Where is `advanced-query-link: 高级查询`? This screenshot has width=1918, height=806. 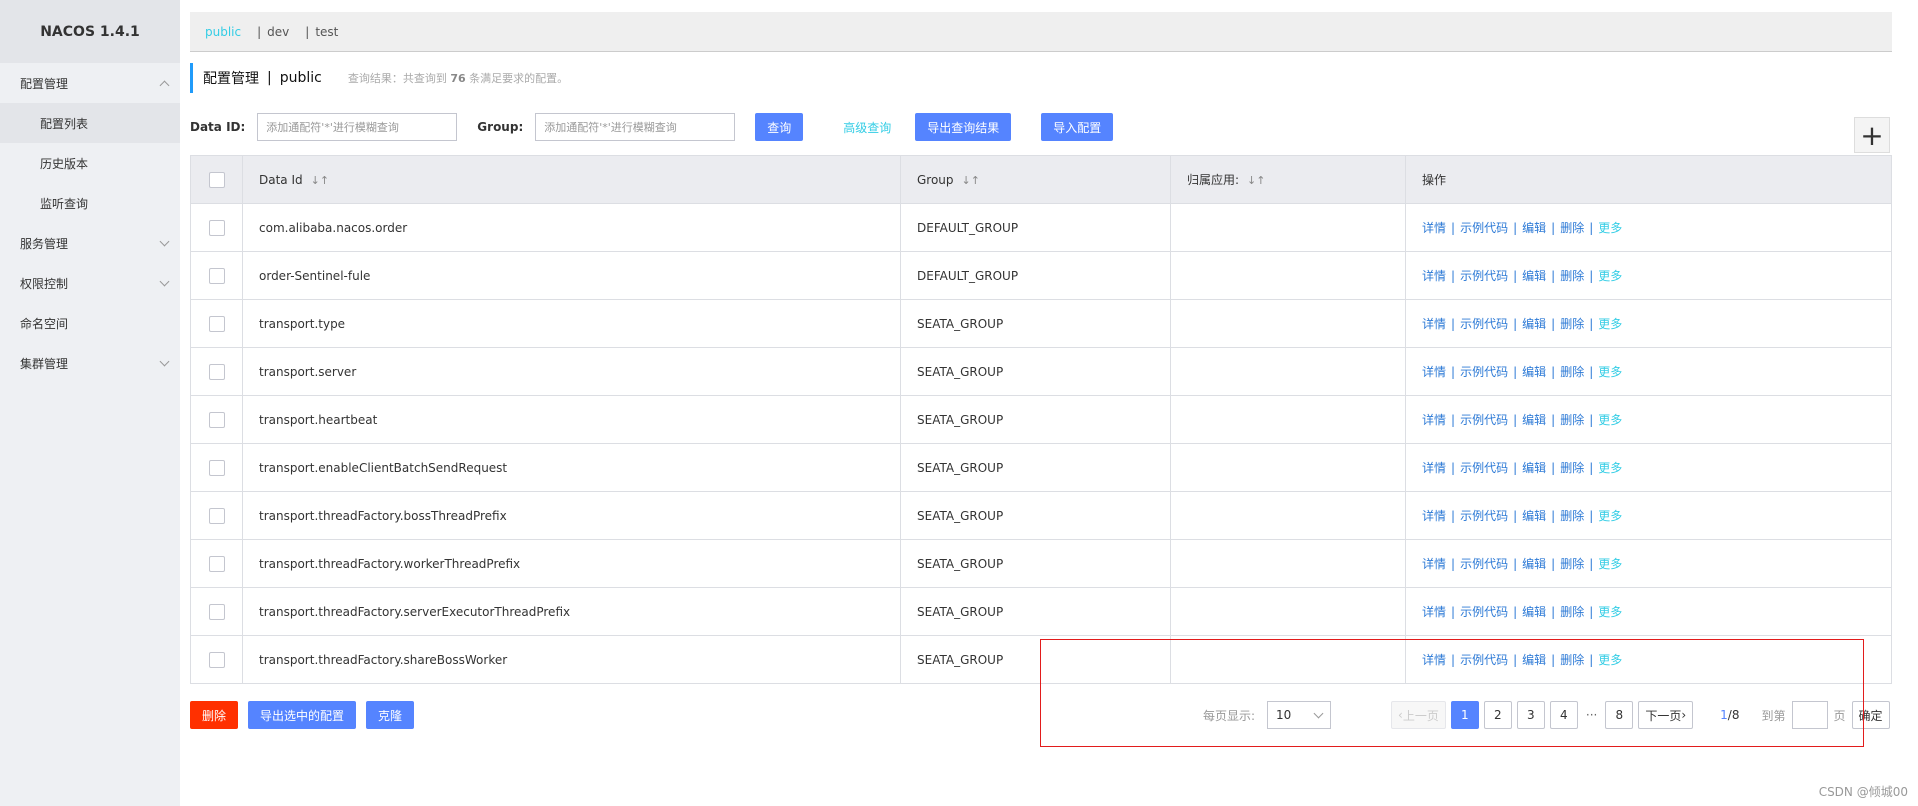 advanced-query-link: 高级查询 is located at coordinates (867, 127).